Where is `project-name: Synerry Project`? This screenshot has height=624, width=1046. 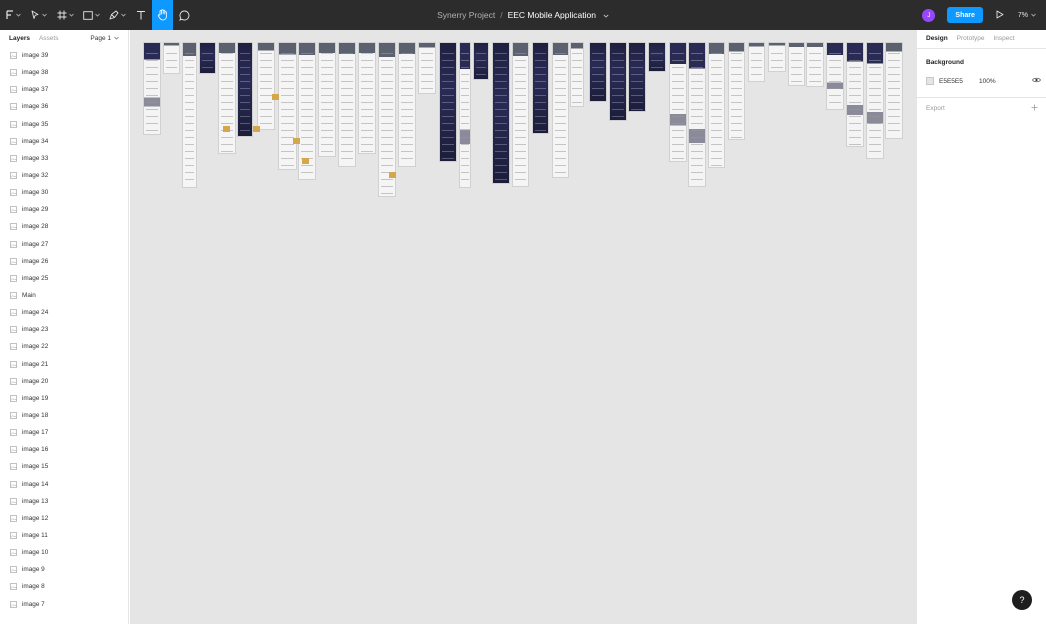
project-name: Synerry Project is located at coordinates (466, 15).